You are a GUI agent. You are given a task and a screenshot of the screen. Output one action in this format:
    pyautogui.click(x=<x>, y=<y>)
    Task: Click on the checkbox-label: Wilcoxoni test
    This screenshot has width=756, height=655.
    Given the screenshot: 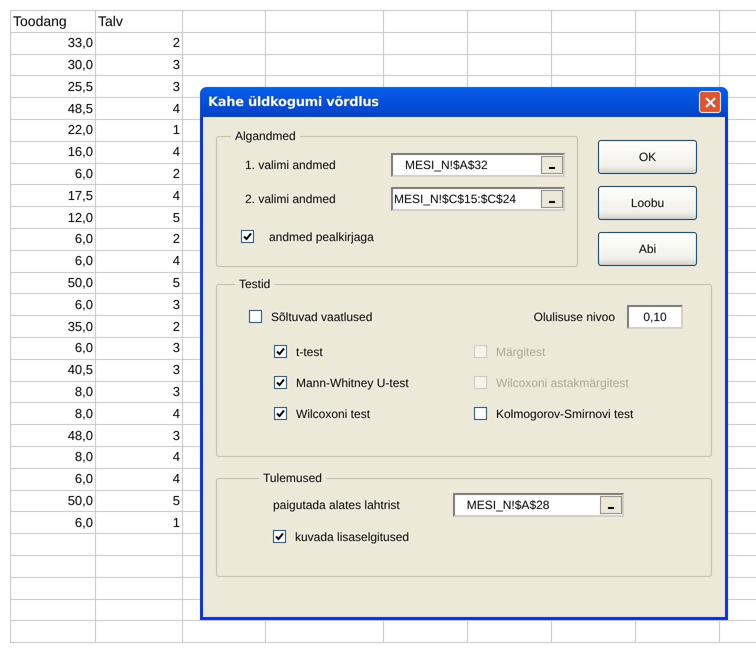 What is the action you would take?
    pyautogui.click(x=333, y=413)
    